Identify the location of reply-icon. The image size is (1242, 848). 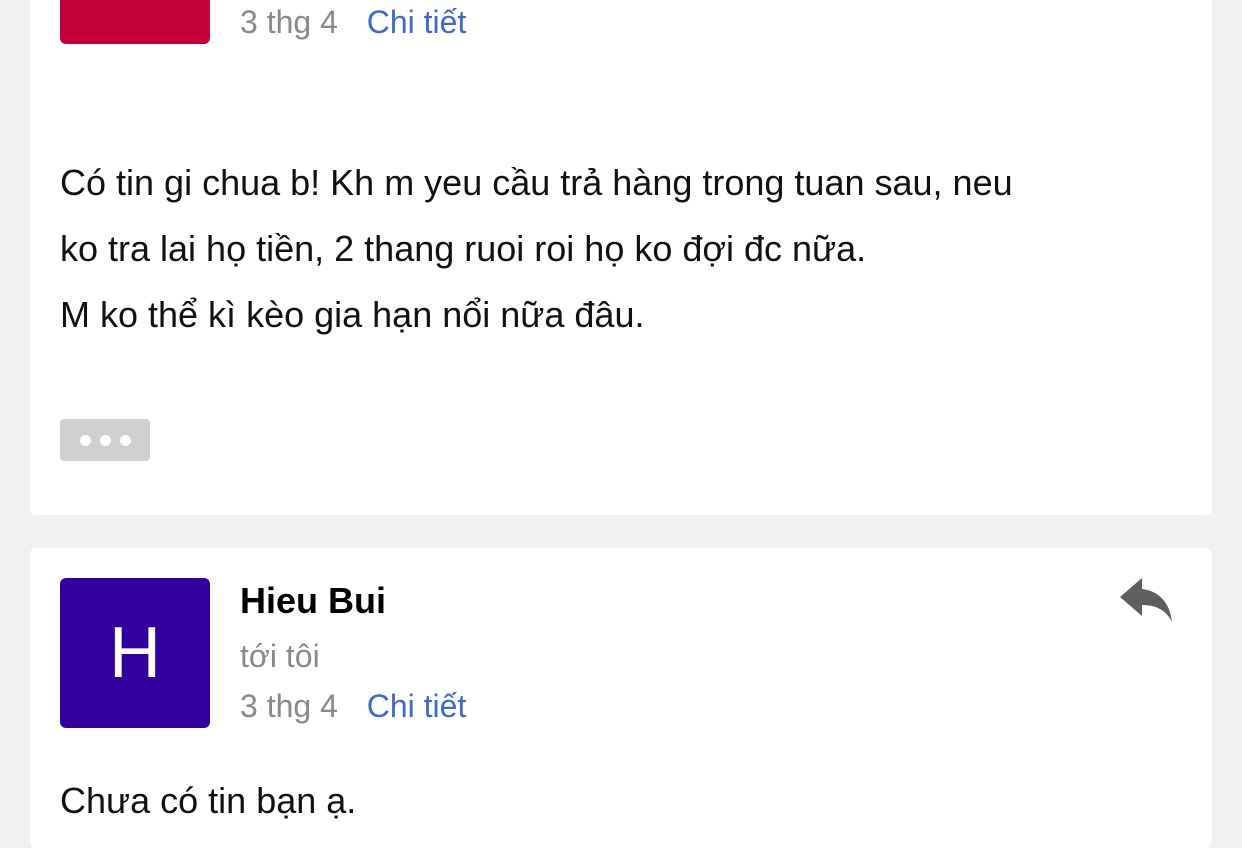
(1146, 600).